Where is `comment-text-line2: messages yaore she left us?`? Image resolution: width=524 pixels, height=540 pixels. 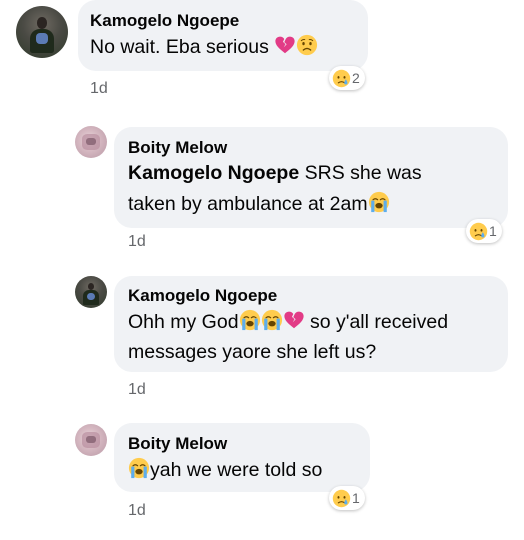 comment-text-line2: messages yaore she left us? is located at coordinates (252, 352).